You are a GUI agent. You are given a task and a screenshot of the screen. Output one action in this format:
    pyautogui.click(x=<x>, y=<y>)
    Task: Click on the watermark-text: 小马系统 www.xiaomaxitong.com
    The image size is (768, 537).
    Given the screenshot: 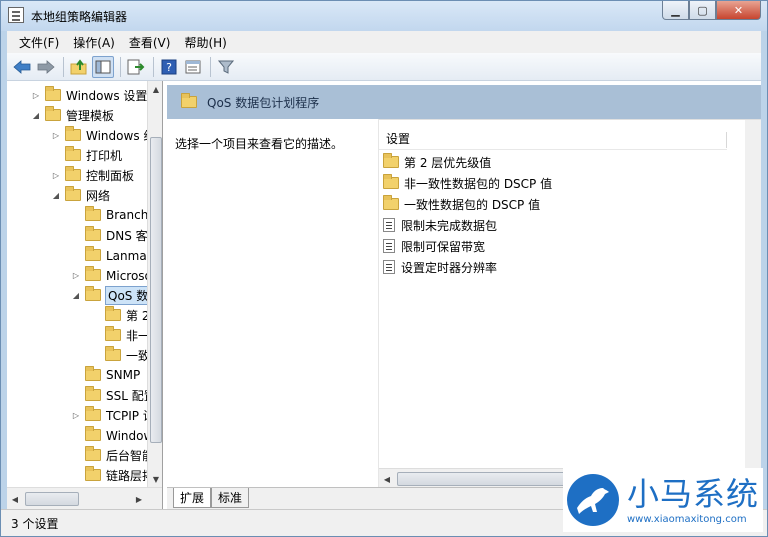 What is the action you would take?
    pyautogui.click(x=693, y=500)
    